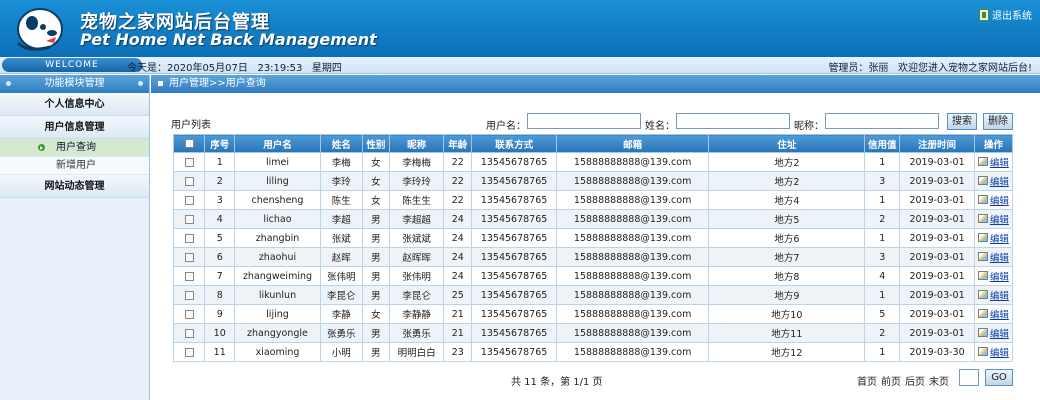  I want to click on table-cell: 1, so click(882, 162).